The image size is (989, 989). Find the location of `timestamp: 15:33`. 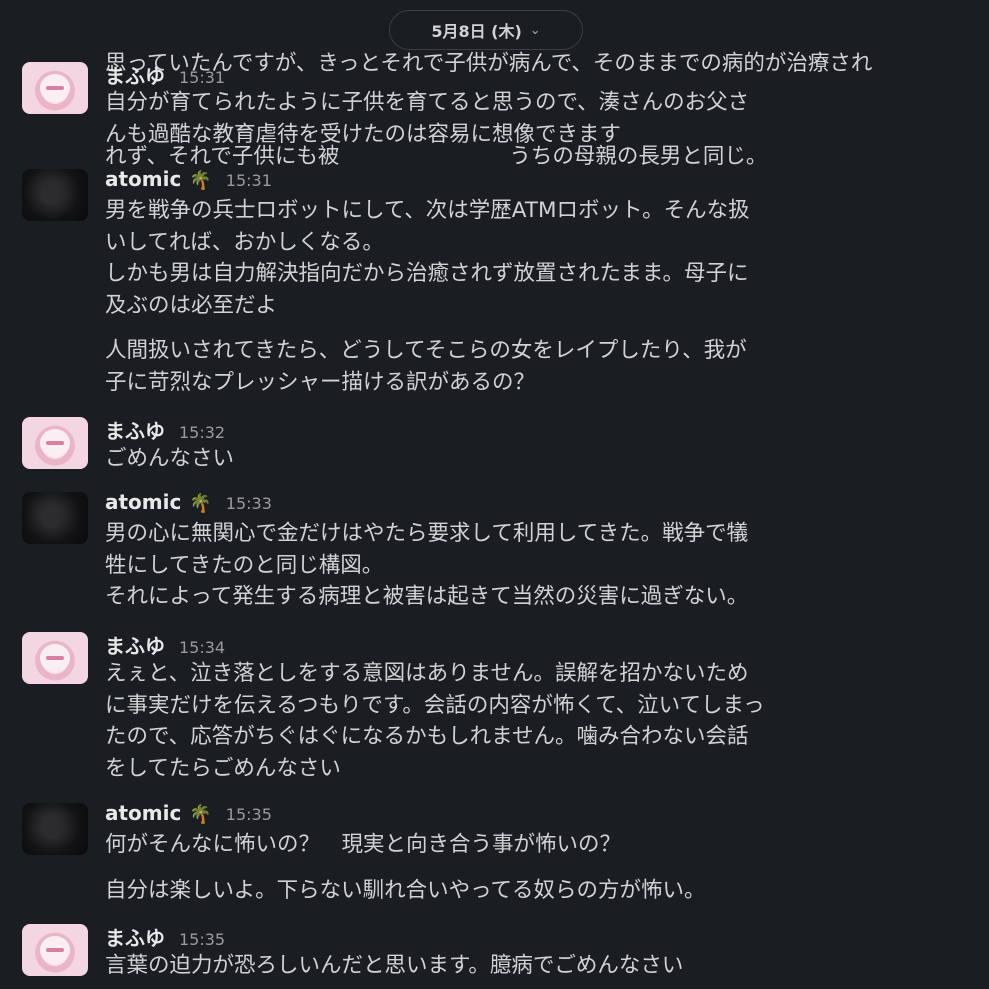

timestamp: 15:33 is located at coordinates (249, 503).